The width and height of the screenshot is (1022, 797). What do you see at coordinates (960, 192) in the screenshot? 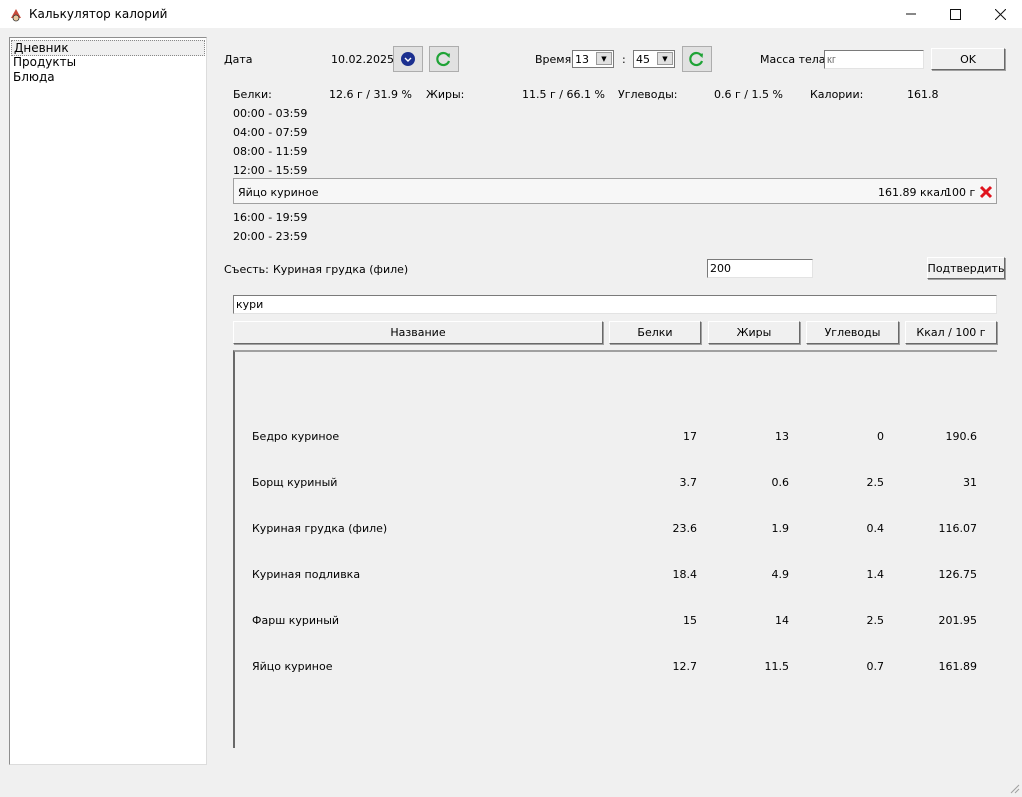
I see `meal-entry-weight: 100 г` at bounding box center [960, 192].